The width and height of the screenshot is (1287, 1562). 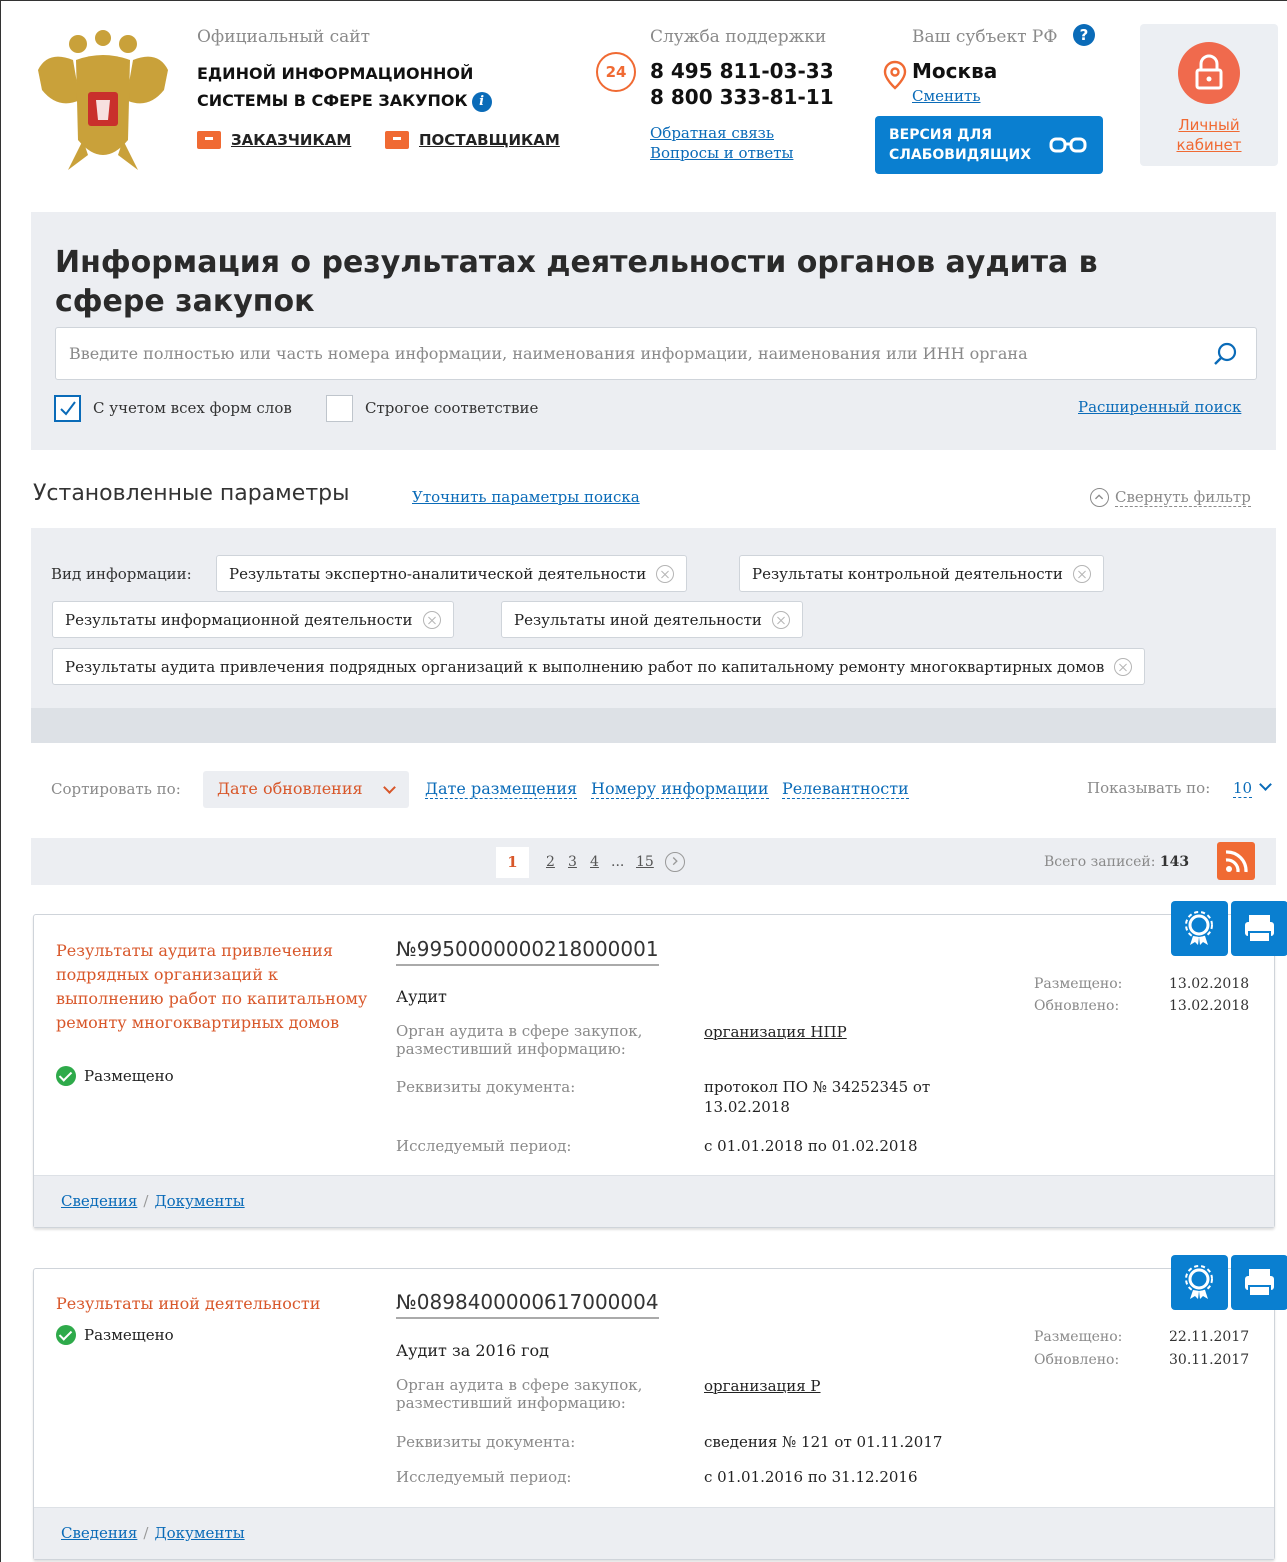 I want to click on sort-active-select: Дате обновления, so click(x=306, y=789).